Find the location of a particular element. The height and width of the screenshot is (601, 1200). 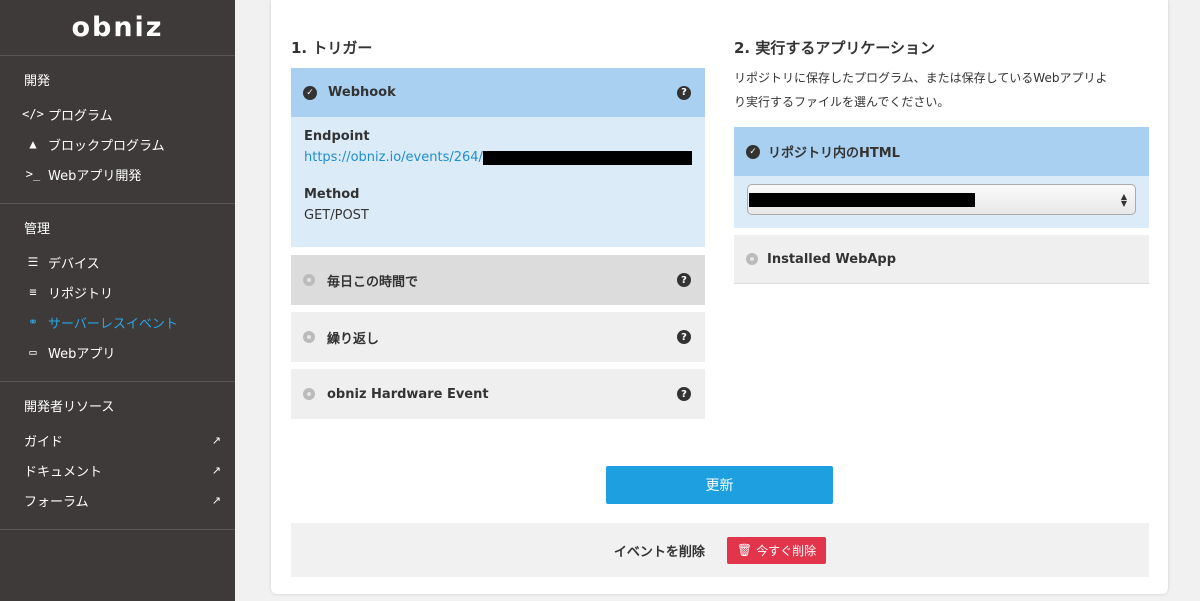

code-icon: </> is located at coordinates (33, 114).